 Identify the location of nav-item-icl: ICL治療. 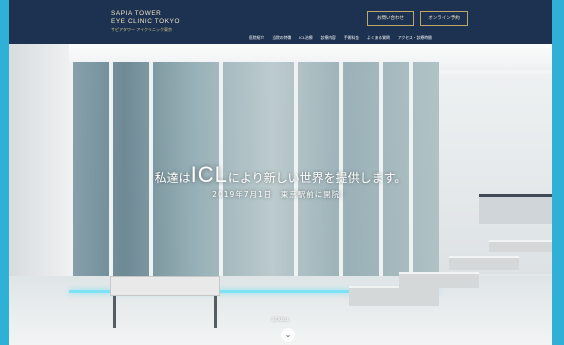
(305, 38).